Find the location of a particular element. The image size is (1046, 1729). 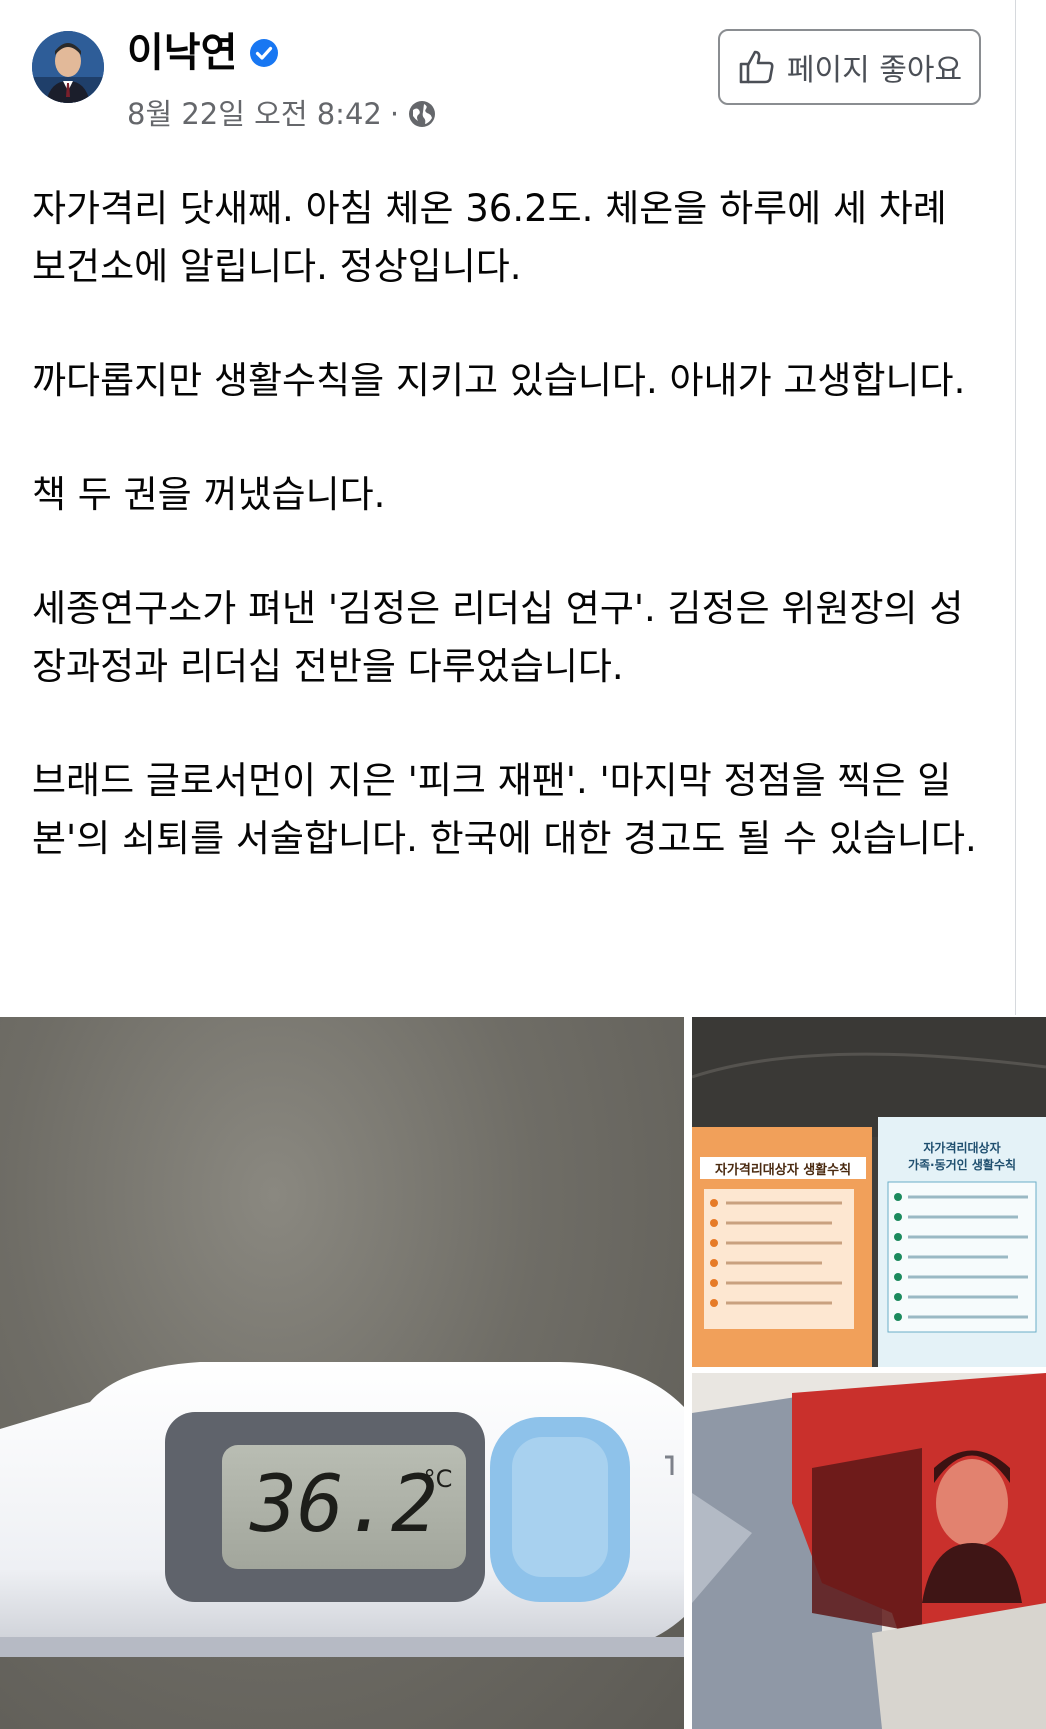

like-page-button: 페이지 좋아요 is located at coordinates (849, 67).